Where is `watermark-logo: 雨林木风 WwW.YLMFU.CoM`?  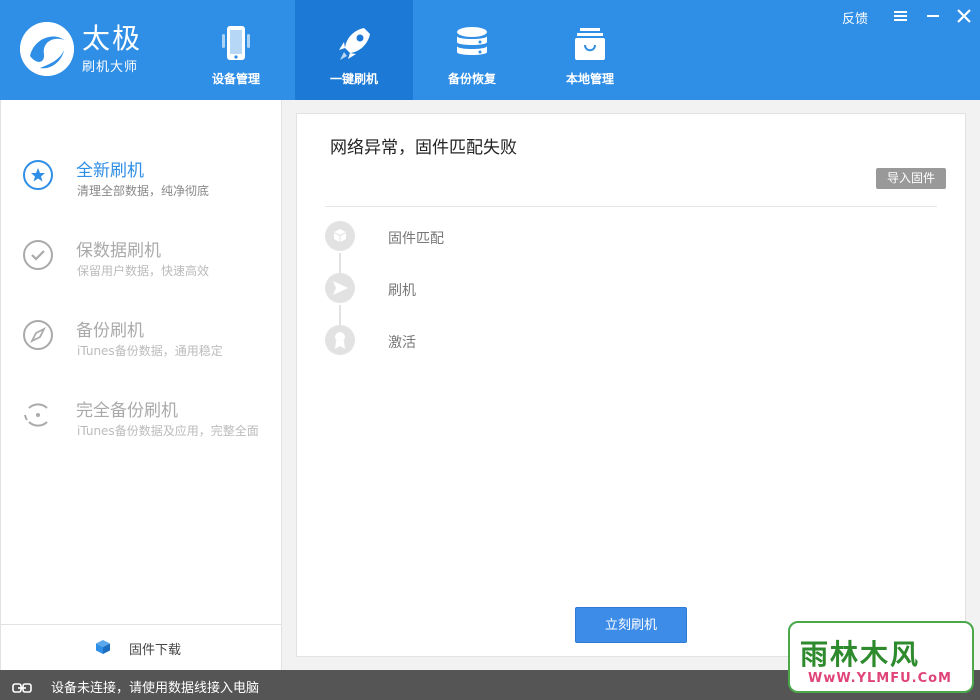 watermark-logo: 雨林木风 WwW.YLMFU.CoM is located at coordinates (881, 657).